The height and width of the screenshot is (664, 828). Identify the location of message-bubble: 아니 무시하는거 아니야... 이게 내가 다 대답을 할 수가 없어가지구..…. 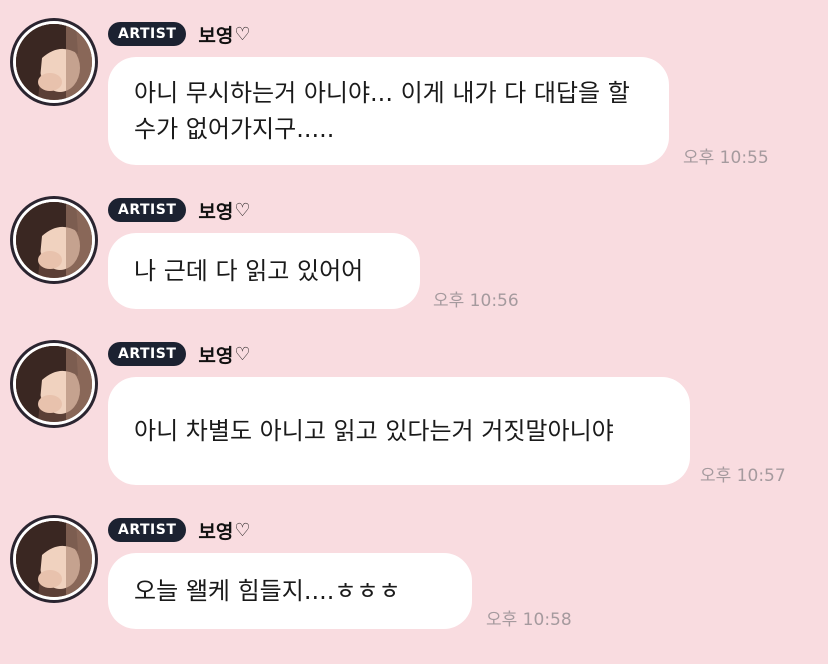
(388, 111).